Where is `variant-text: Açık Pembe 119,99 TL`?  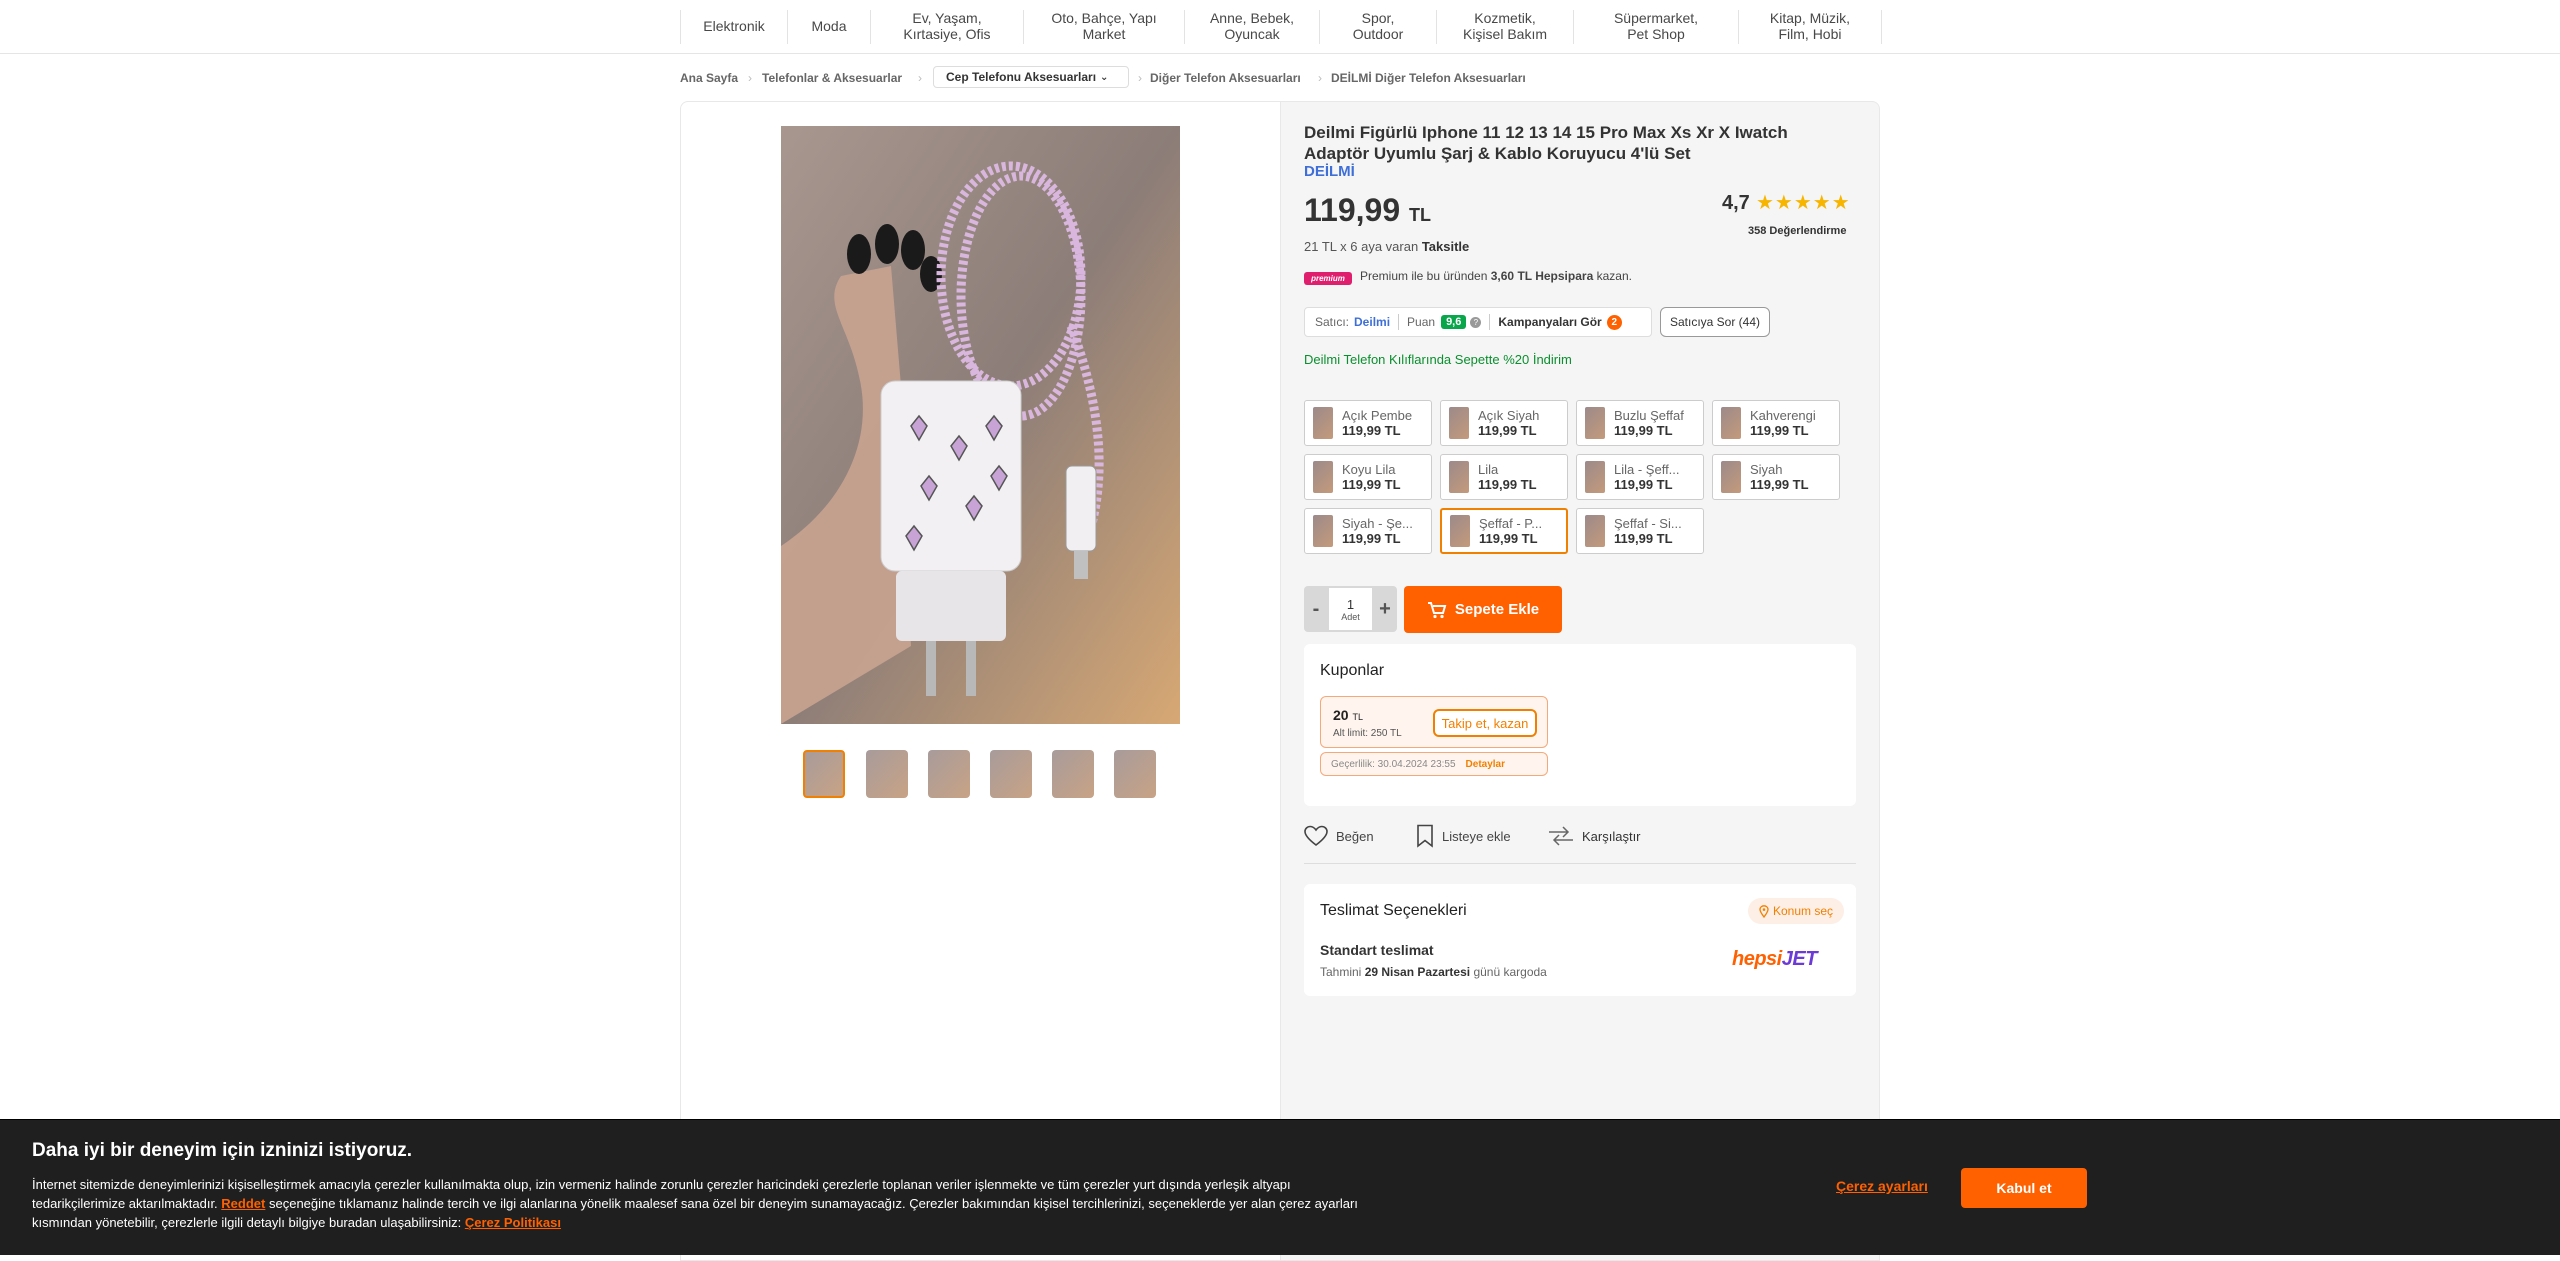 variant-text: Açık Pembe 119,99 TL is located at coordinates (1377, 423).